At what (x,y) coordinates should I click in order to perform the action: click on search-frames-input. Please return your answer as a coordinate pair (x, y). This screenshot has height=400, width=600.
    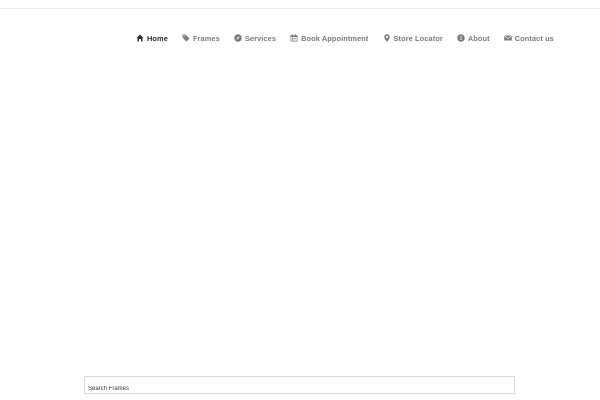
    Looking at the image, I should click on (299, 389).